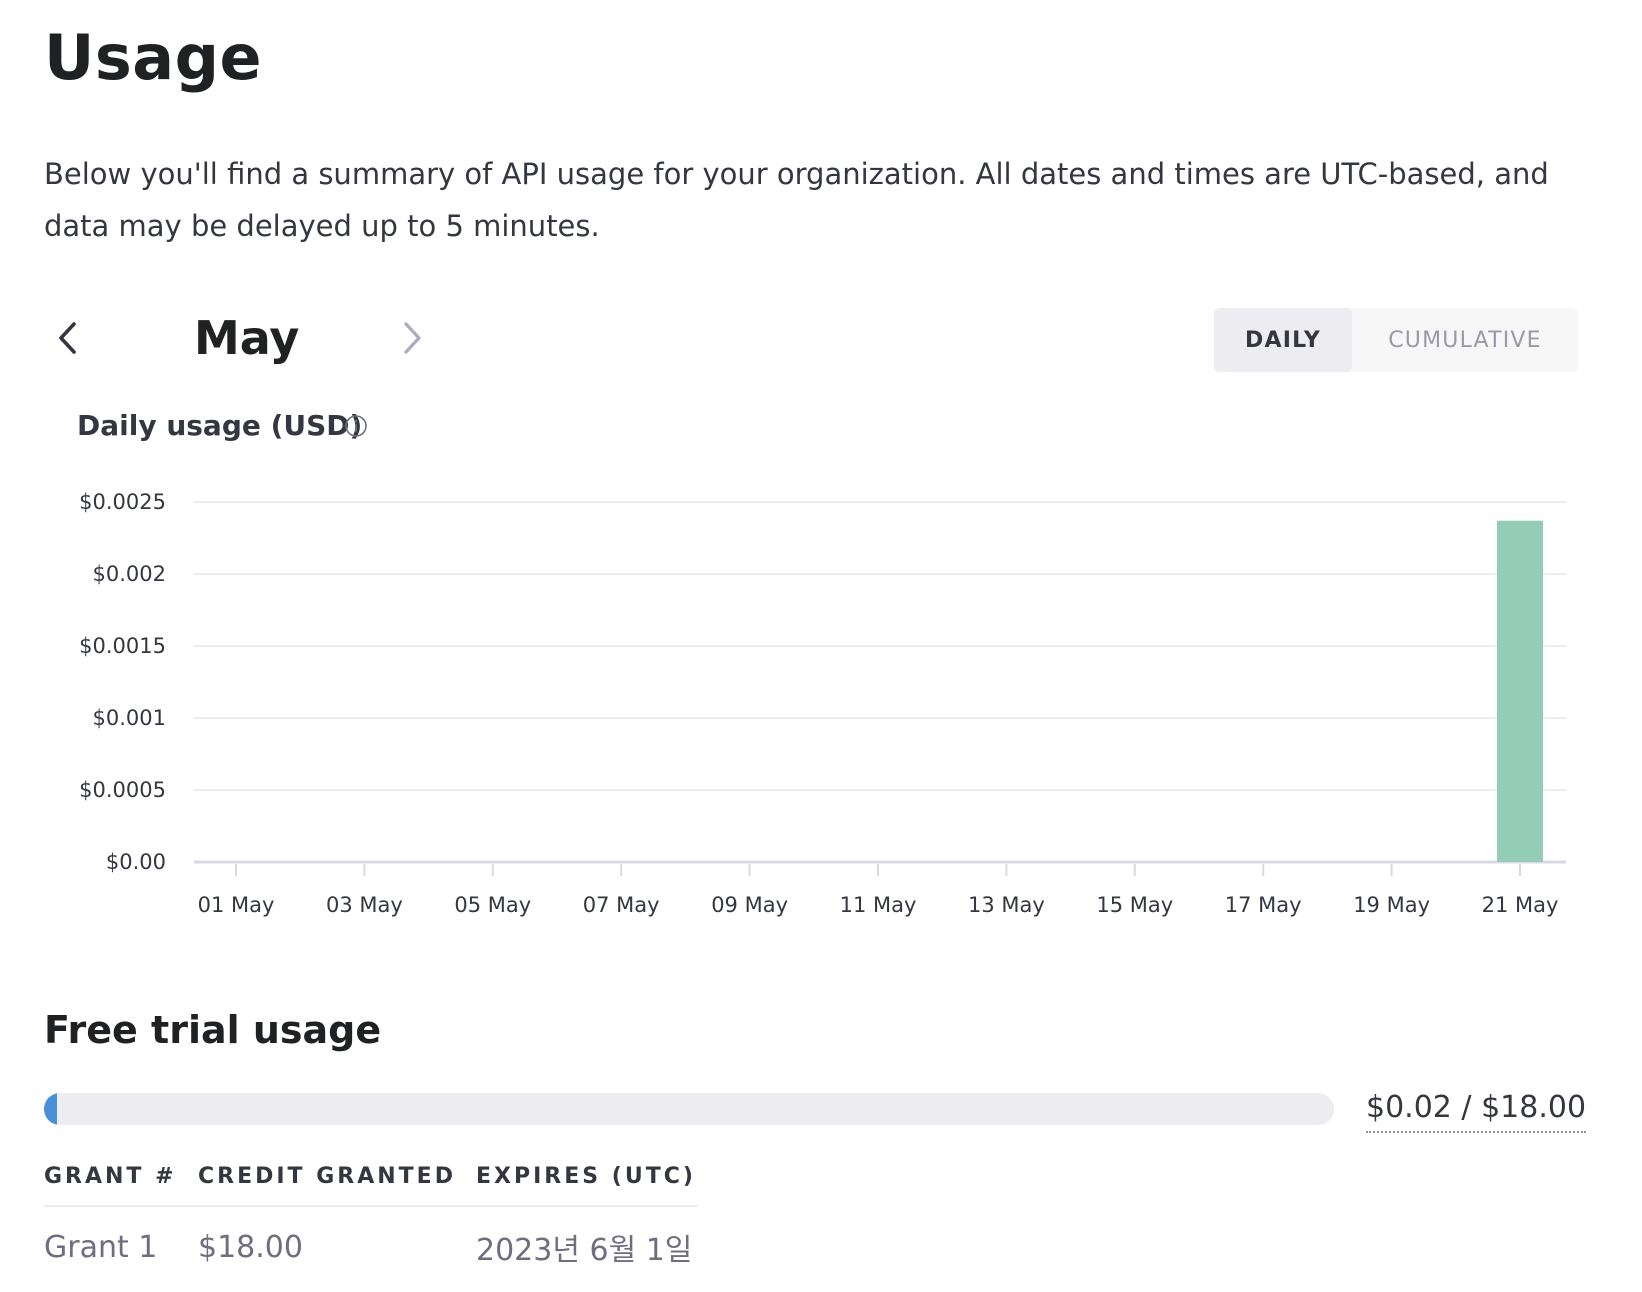 The width and height of the screenshot is (1642, 1292). What do you see at coordinates (236, 905) in the screenshot?
I see `x-tick-label: 01 May` at bounding box center [236, 905].